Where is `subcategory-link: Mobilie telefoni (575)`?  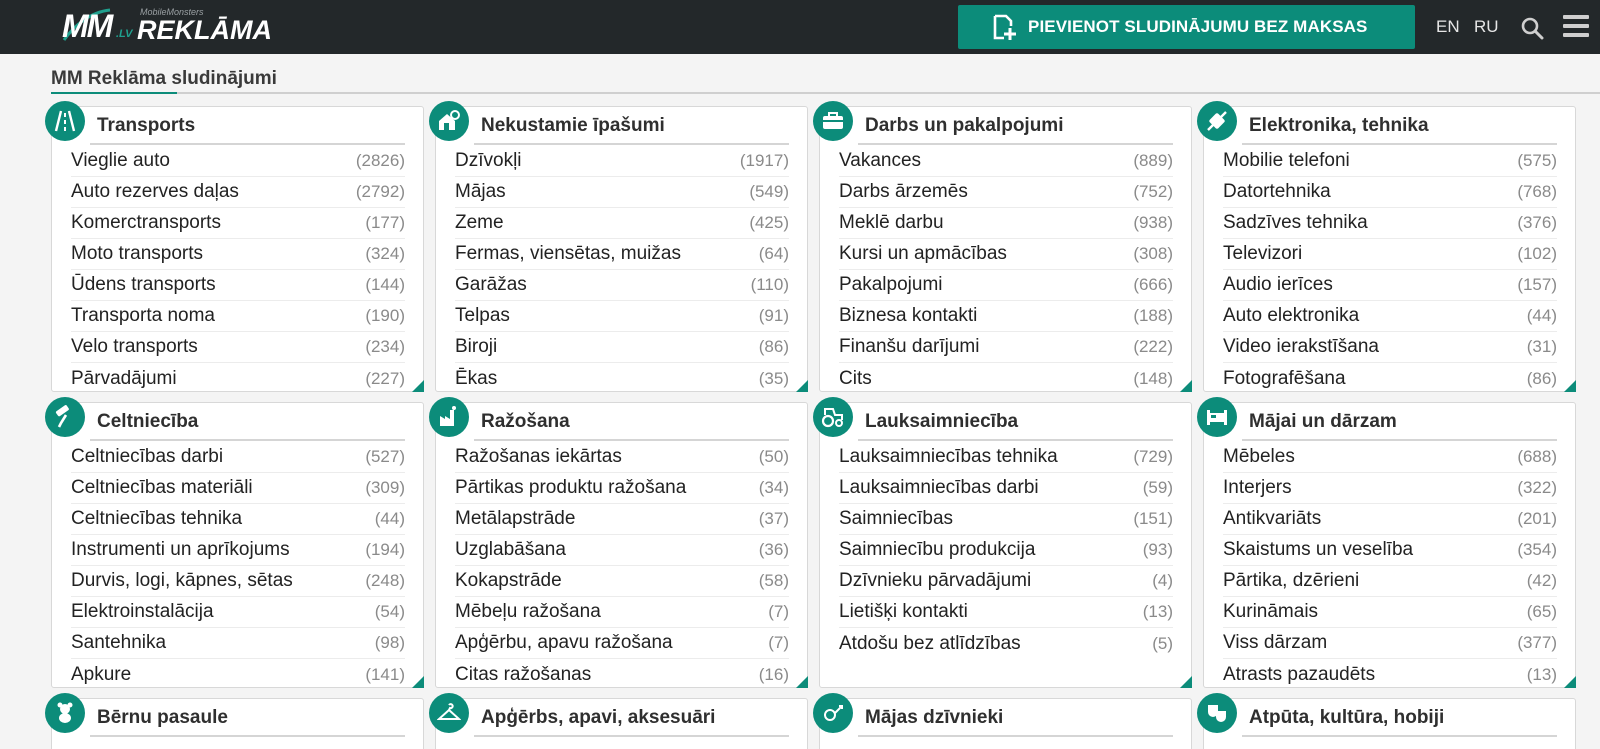 subcategory-link: Mobilie telefoni (575) is located at coordinates (1390, 161).